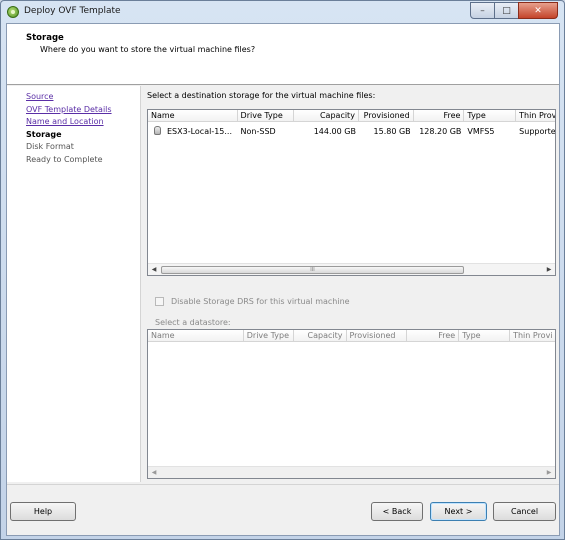 This screenshot has height=540, width=565. What do you see at coordinates (440, 131) in the screenshot?
I see `cell-free: 128.20 GB` at bounding box center [440, 131].